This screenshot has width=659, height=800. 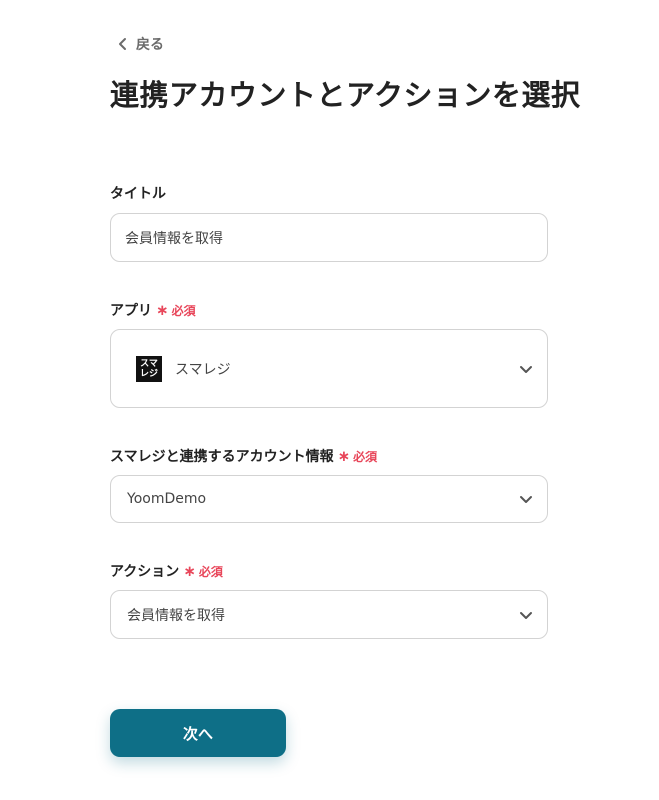 What do you see at coordinates (167, 499) in the screenshot?
I see `account-select-value: YoomDemo` at bounding box center [167, 499].